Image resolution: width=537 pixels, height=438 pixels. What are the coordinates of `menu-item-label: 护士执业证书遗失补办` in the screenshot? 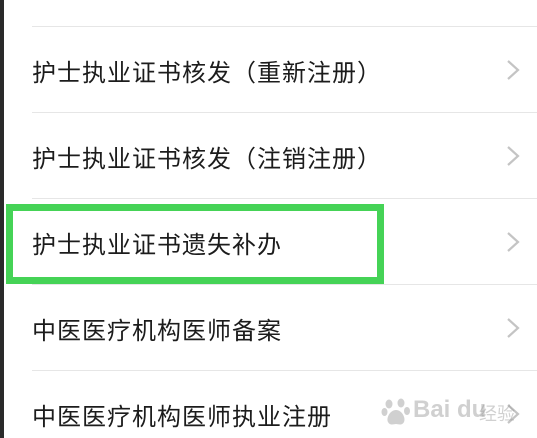 It's located at (157, 244).